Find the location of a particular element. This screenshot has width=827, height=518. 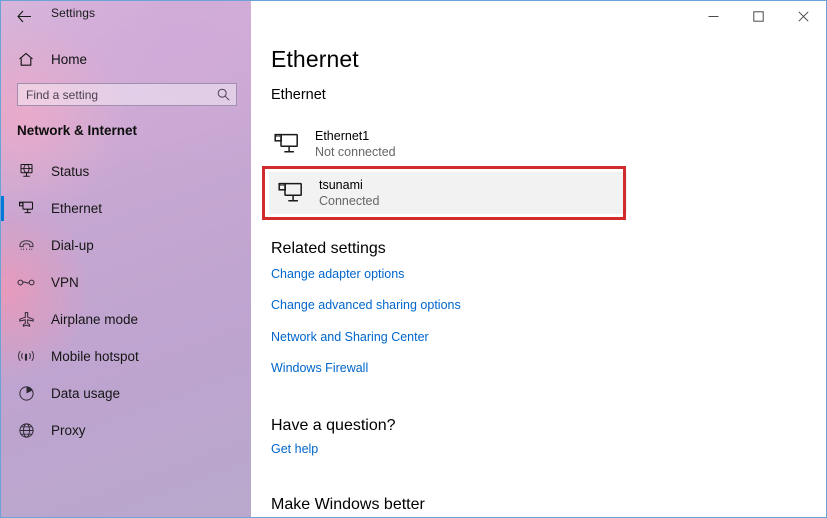

sidebar-item-label: Data usage is located at coordinates (86, 393).